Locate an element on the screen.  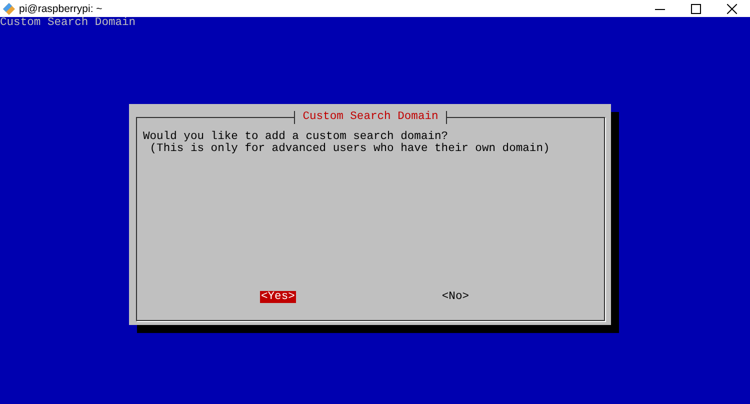
dialog-button: <No> is located at coordinates (455, 297).